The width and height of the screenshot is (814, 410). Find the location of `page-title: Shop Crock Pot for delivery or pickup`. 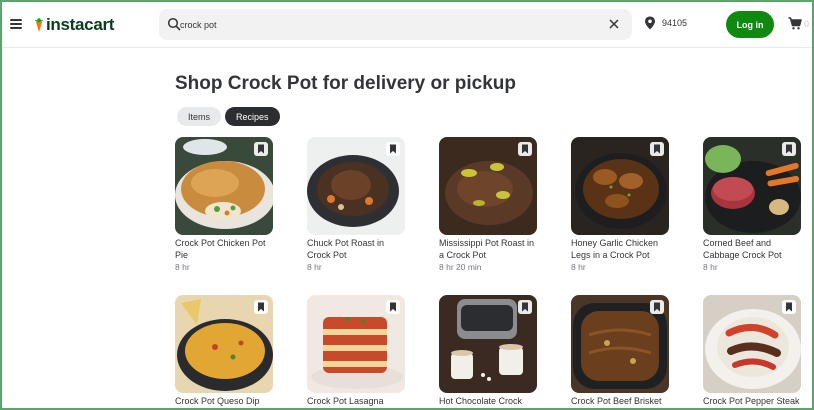

page-title: Shop Crock Pot for delivery or pickup is located at coordinates (346, 83).